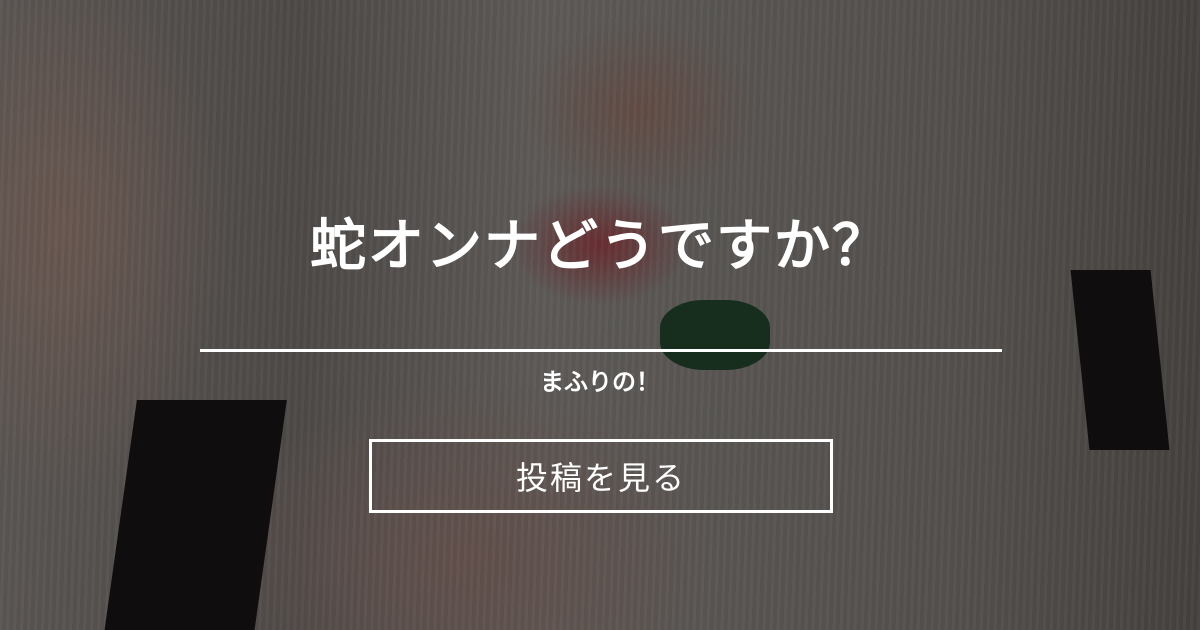 The width and height of the screenshot is (1200, 630). Describe the element at coordinates (601, 350) in the screenshot. I see `divider` at that location.